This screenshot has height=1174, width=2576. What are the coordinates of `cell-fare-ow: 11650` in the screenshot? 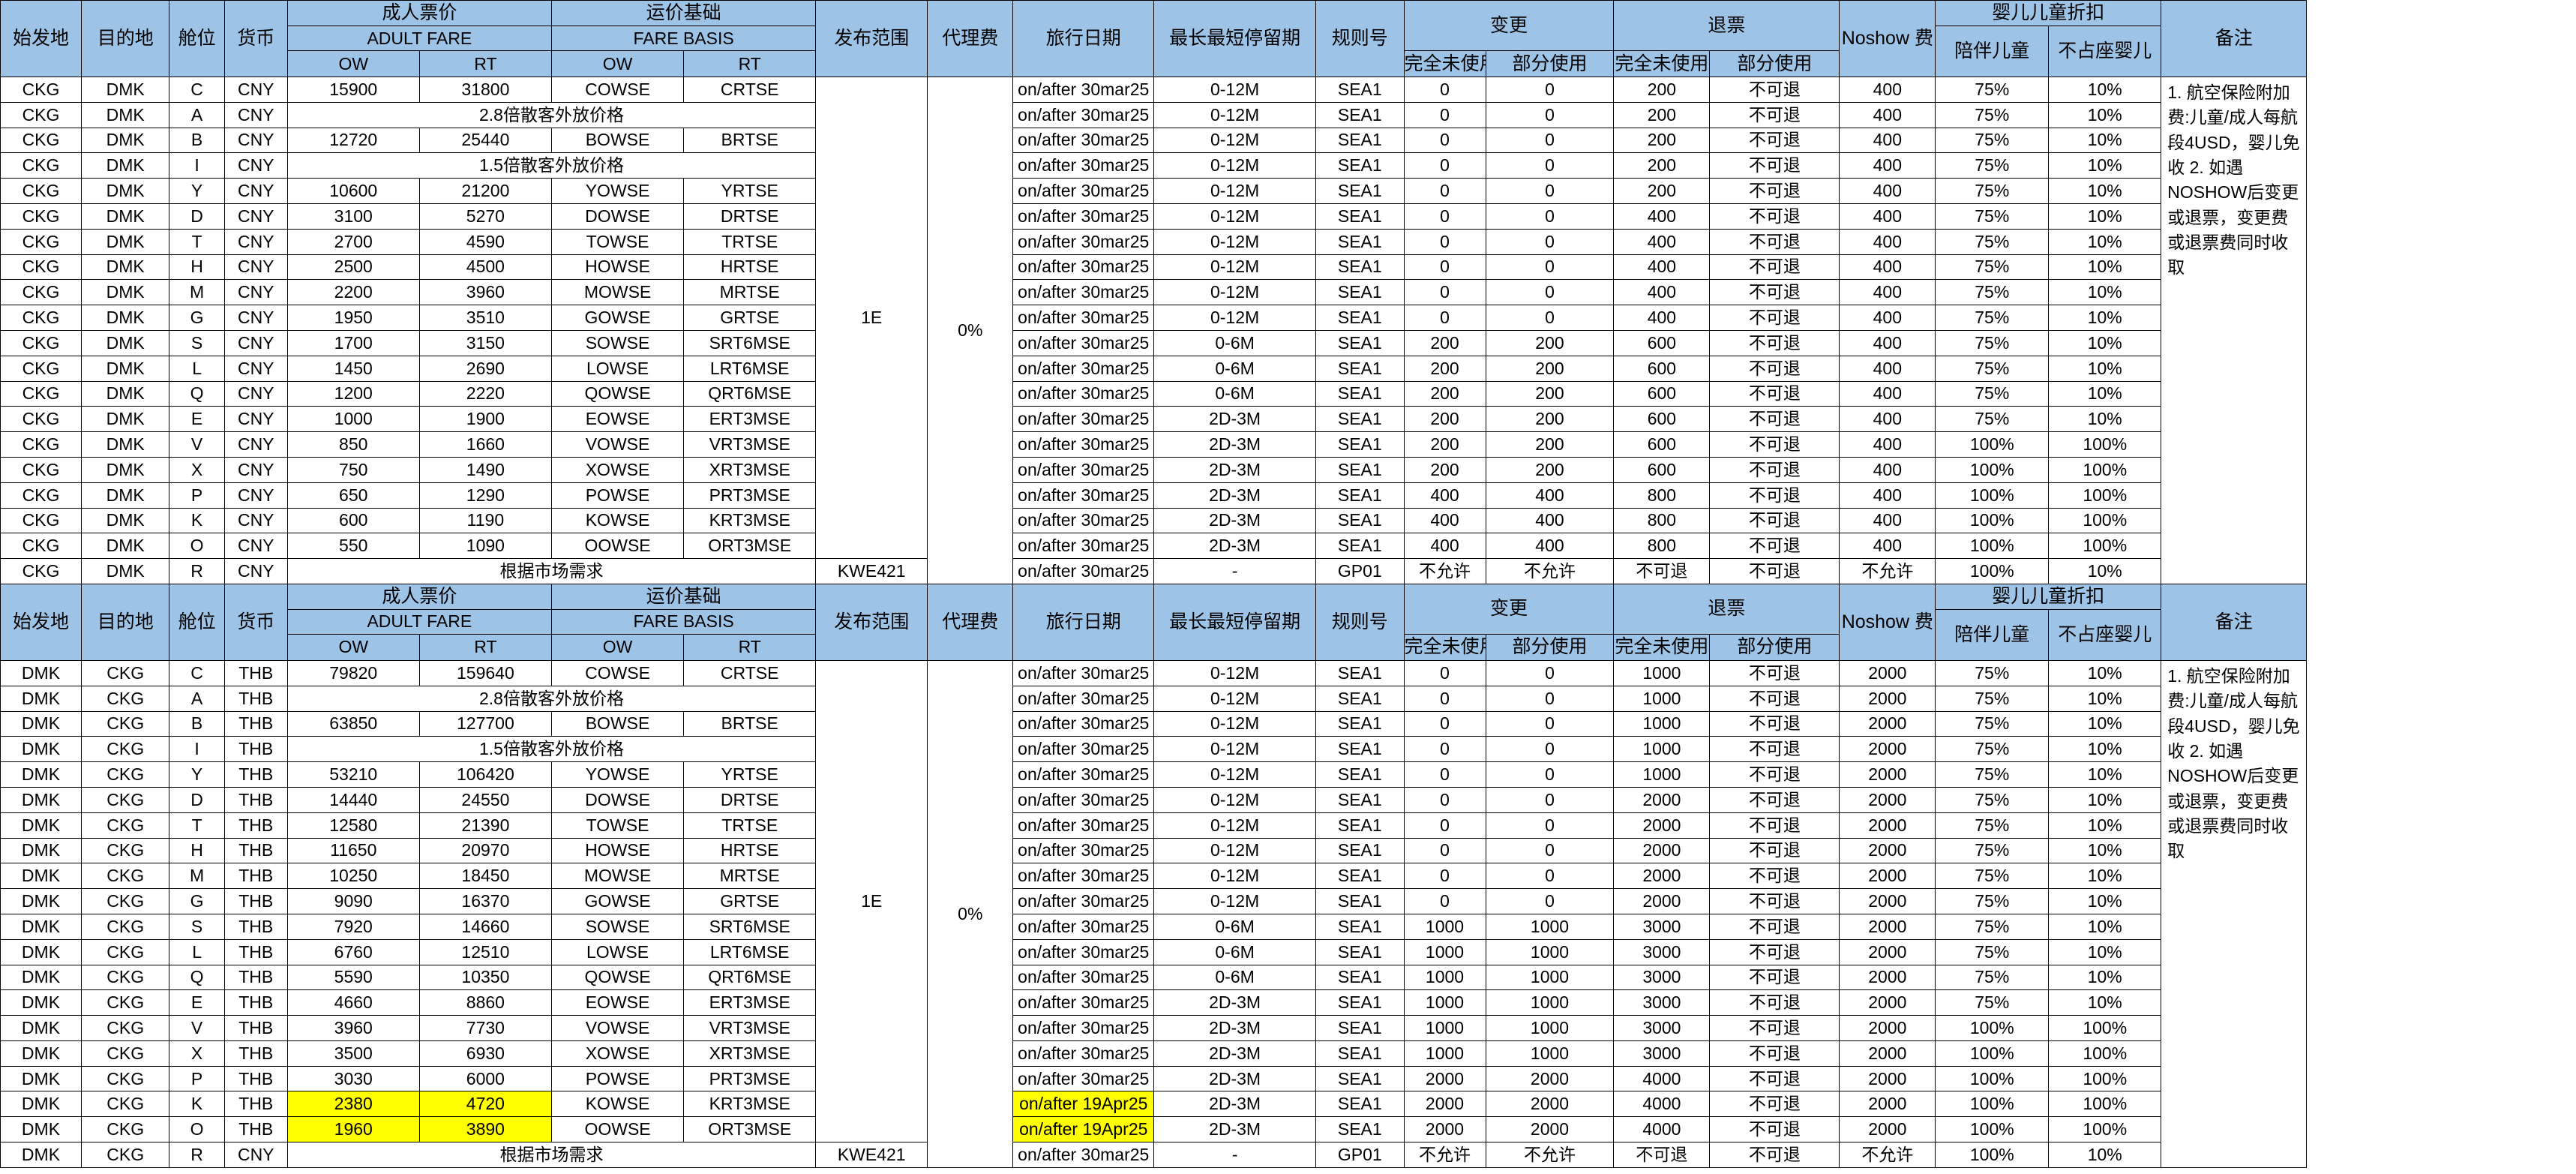 It's located at (353, 851).